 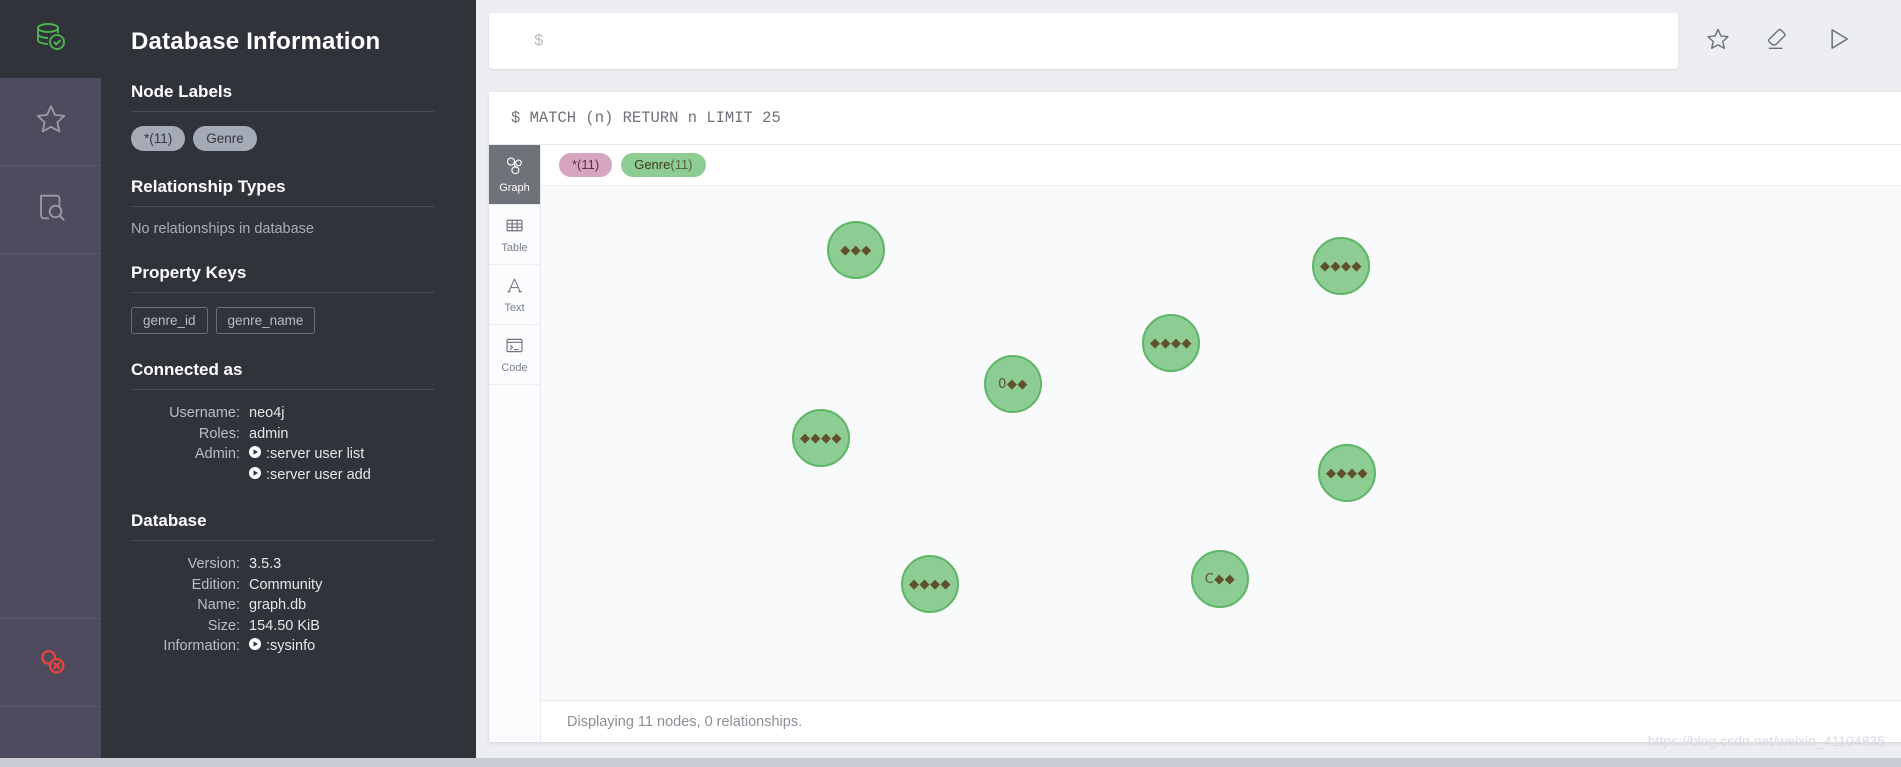 What do you see at coordinates (290, 647) in the screenshot?
I see `kv-command: :sysinfo` at bounding box center [290, 647].